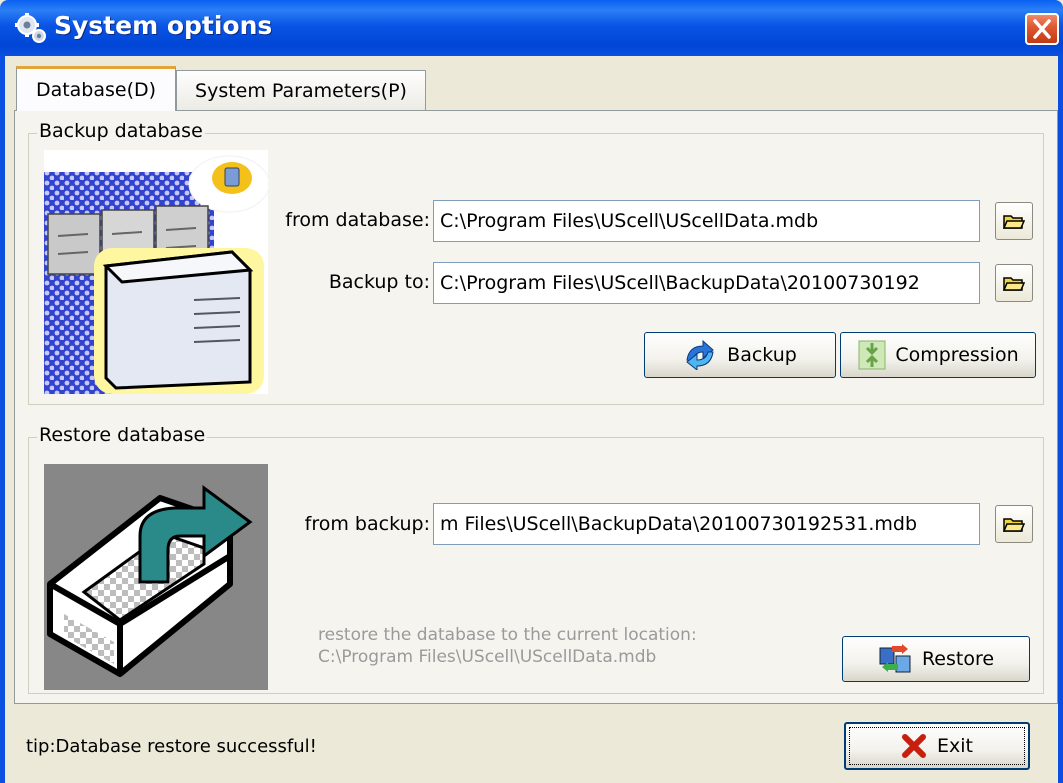 This screenshot has width=1063, height=783. Describe the element at coordinates (700, 355) in the screenshot. I see `backup-arrows-icon` at that location.